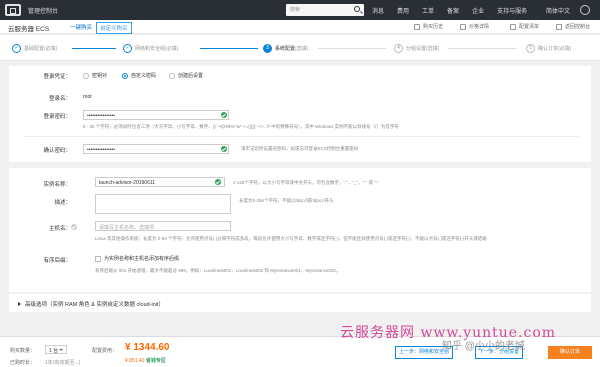 This screenshot has height=367, width=600. I want to click on confirm-password-input: ••••••••••••••••, so click(156, 149).